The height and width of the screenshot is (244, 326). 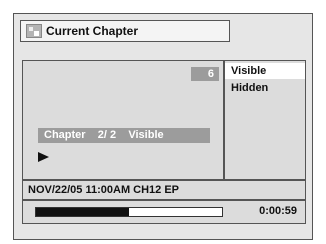 I want to click on visibility-menu: Visible Hidden, so click(x=265, y=120).